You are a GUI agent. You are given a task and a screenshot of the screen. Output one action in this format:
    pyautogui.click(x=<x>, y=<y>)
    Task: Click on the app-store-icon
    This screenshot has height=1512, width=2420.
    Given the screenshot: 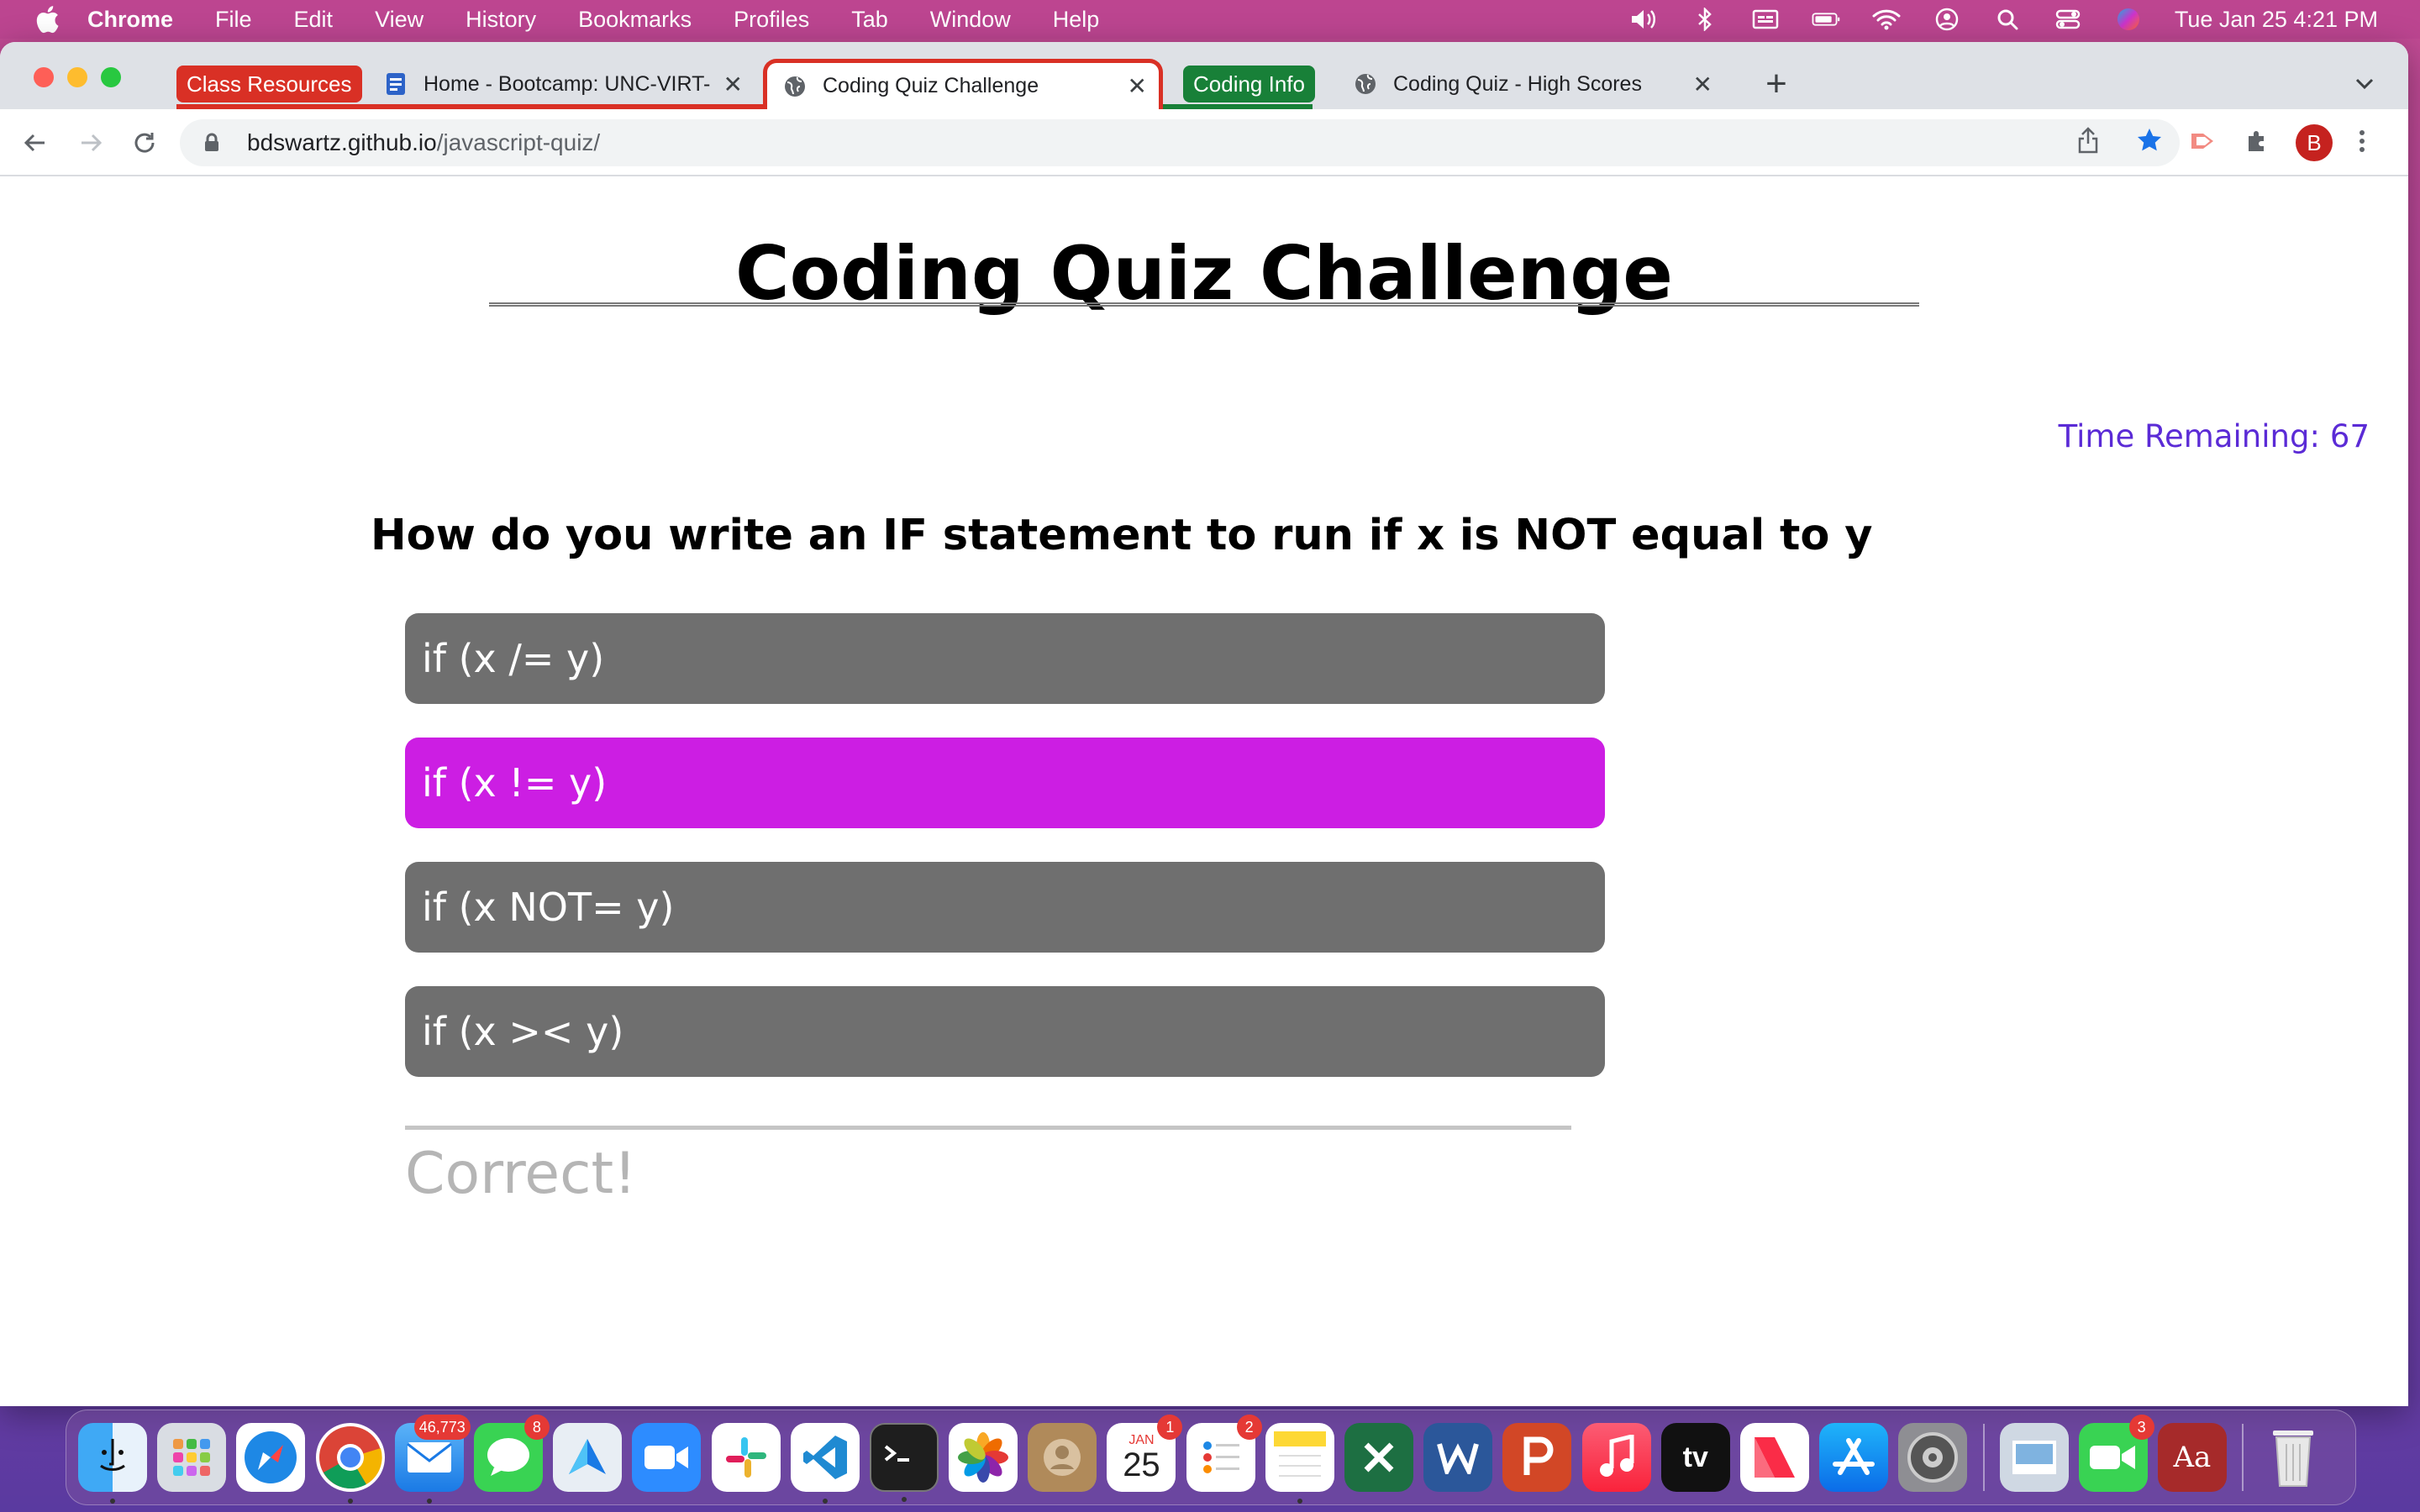 What is the action you would take?
    pyautogui.click(x=1854, y=1457)
    